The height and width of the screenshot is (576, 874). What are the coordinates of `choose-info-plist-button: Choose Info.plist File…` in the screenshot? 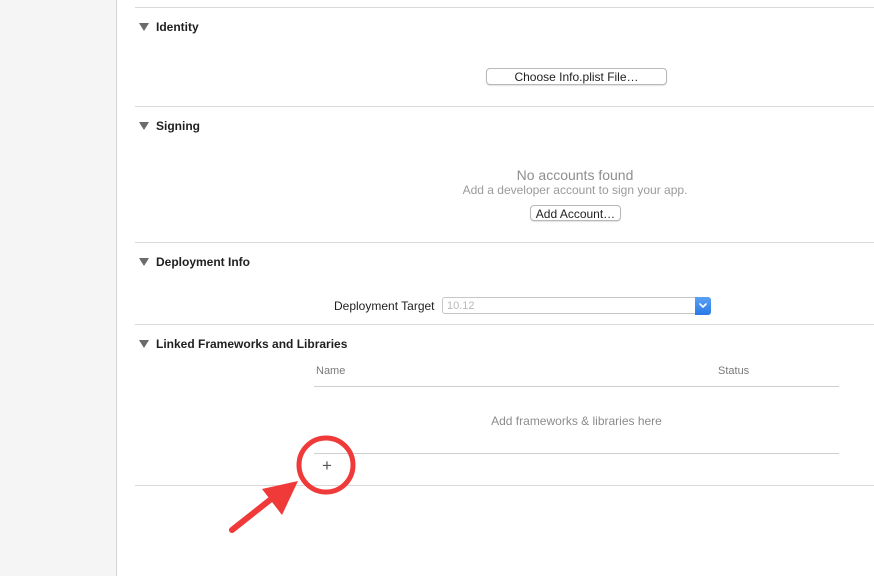 It's located at (576, 76).